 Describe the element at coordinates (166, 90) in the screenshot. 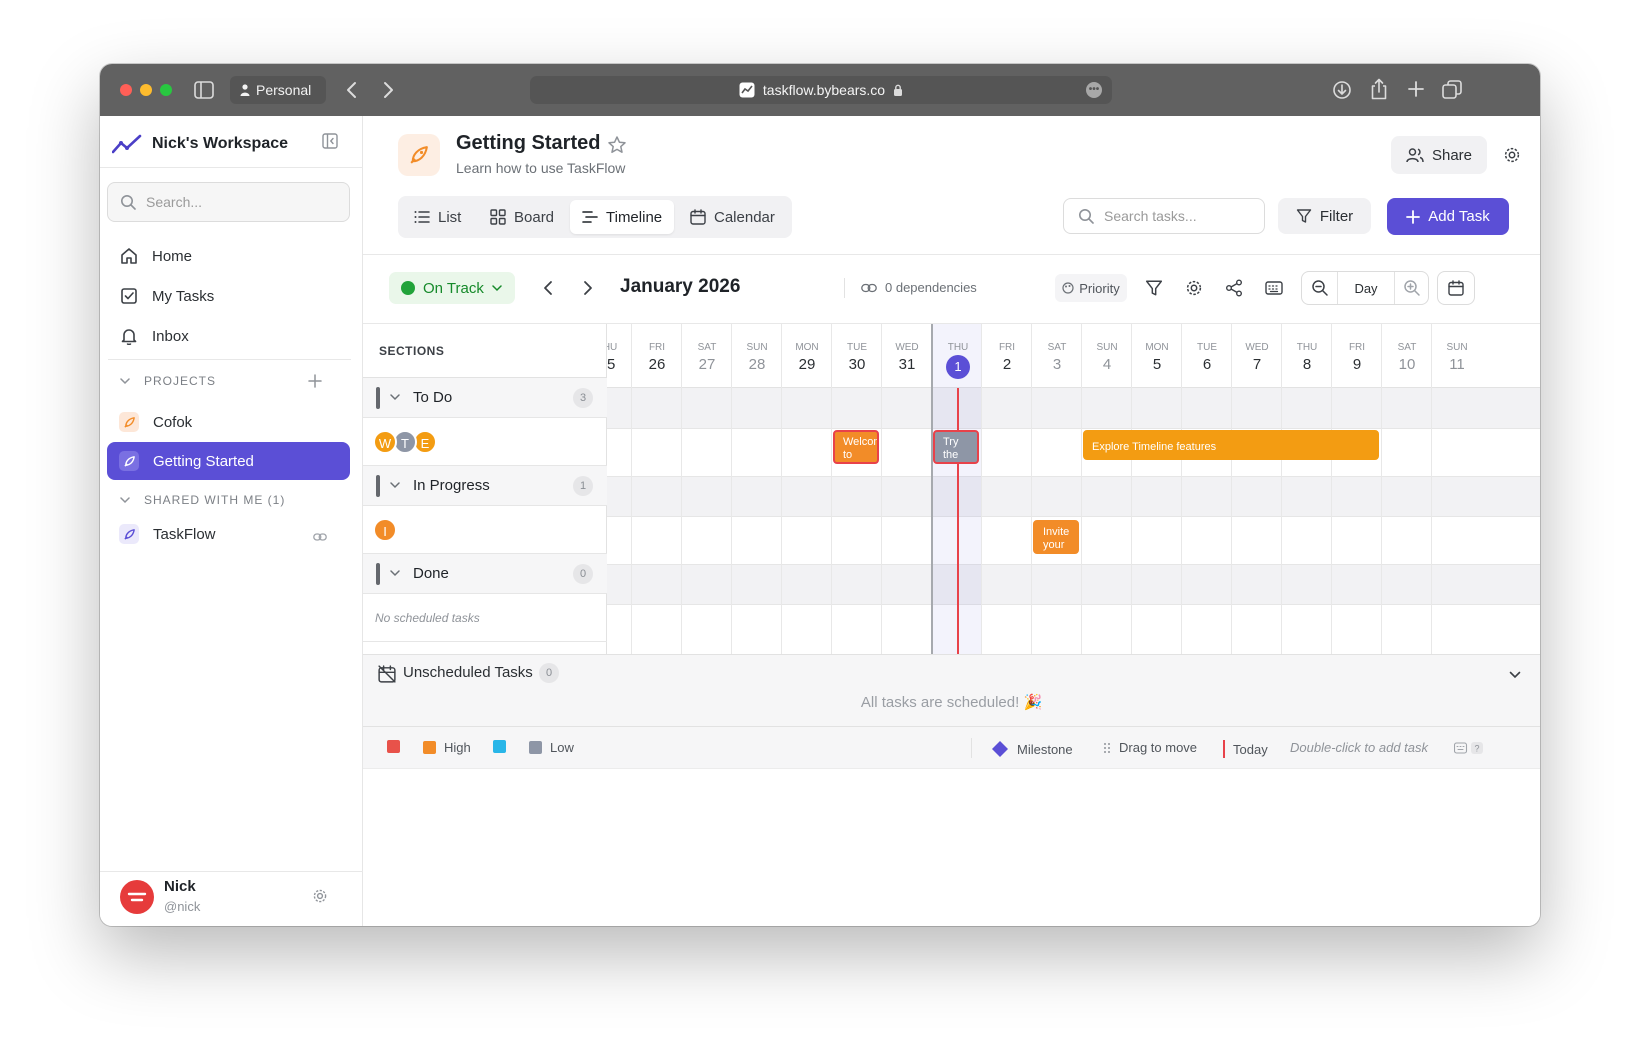

I see `zoom-window-button` at that location.